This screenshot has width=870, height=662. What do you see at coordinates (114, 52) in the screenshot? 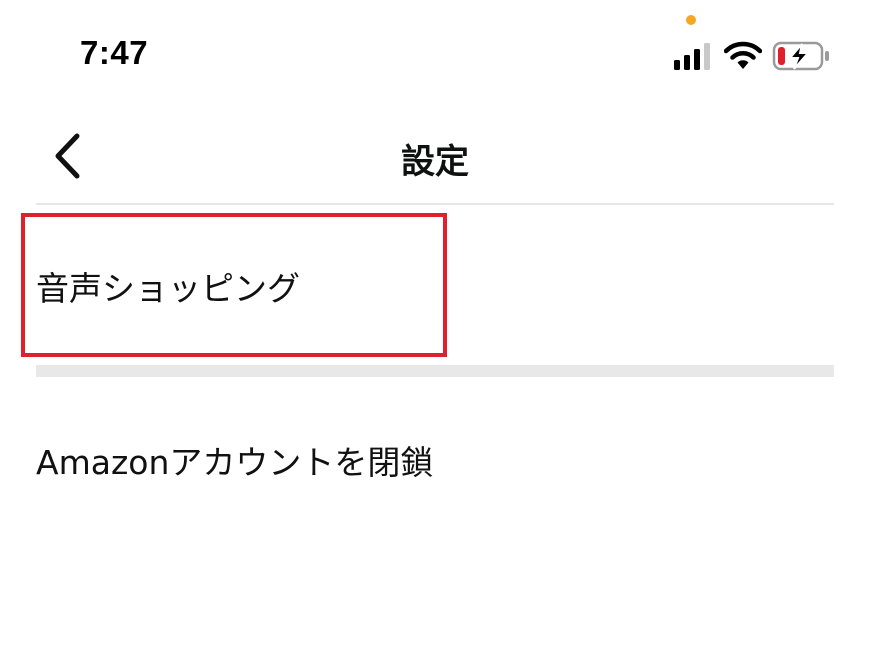
I see `status-time: 7:47` at bounding box center [114, 52].